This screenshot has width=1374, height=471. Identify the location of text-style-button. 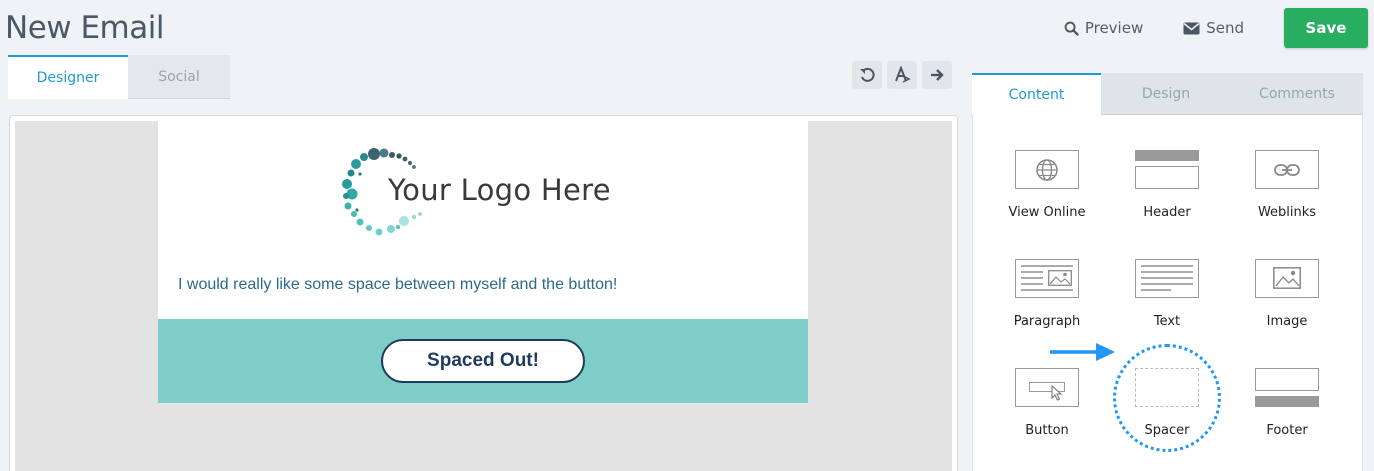
(902, 75).